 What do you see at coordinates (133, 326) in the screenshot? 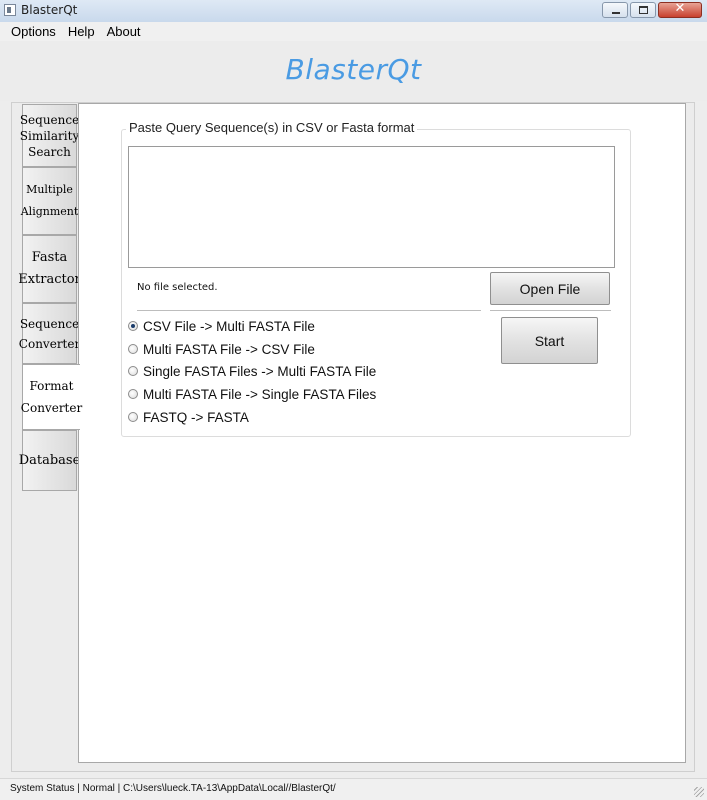
I see `radio-button-checked` at bounding box center [133, 326].